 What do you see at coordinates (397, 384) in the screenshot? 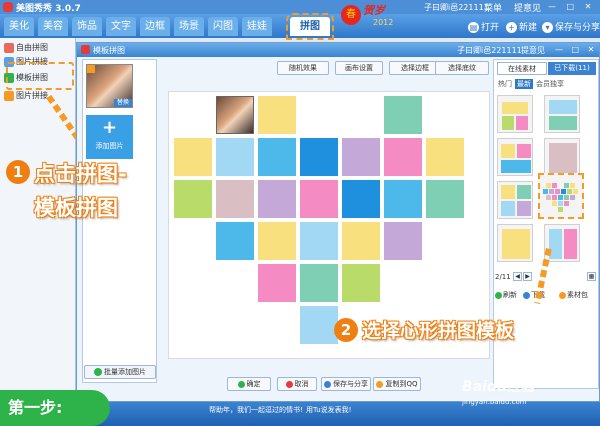
I see `copy-to-qq-button: 复制到QQ` at bounding box center [397, 384].